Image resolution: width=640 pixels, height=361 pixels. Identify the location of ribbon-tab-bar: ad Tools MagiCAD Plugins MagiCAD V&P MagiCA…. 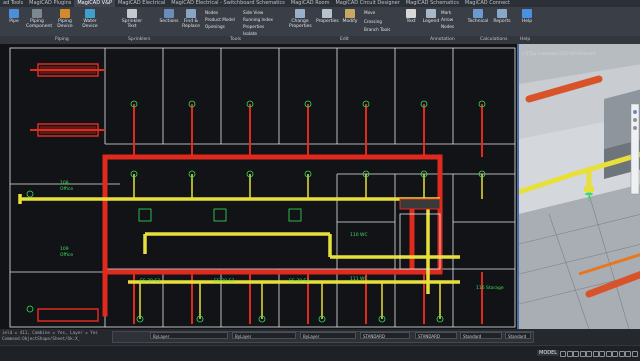
(320, 3).